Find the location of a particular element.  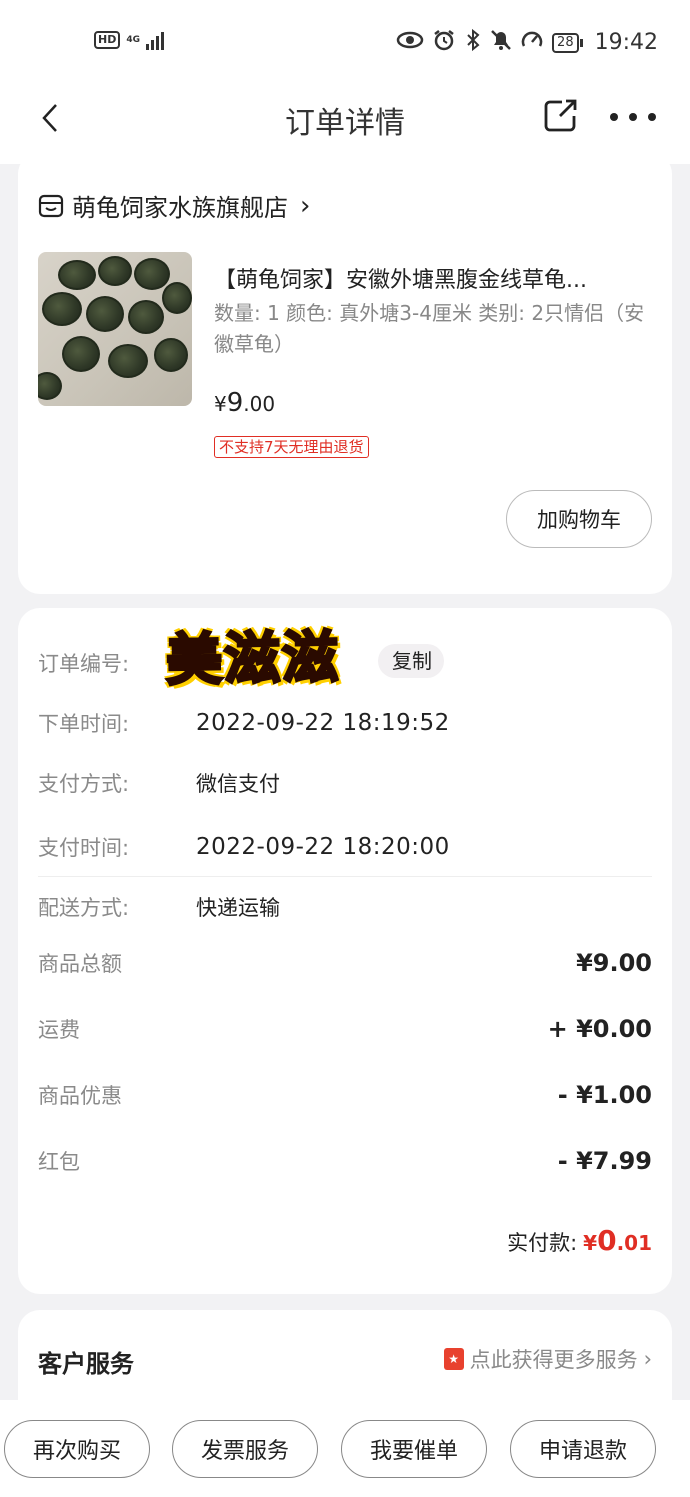

pay-method-row: 支付方式: 微信支付 is located at coordinates (159, 783).